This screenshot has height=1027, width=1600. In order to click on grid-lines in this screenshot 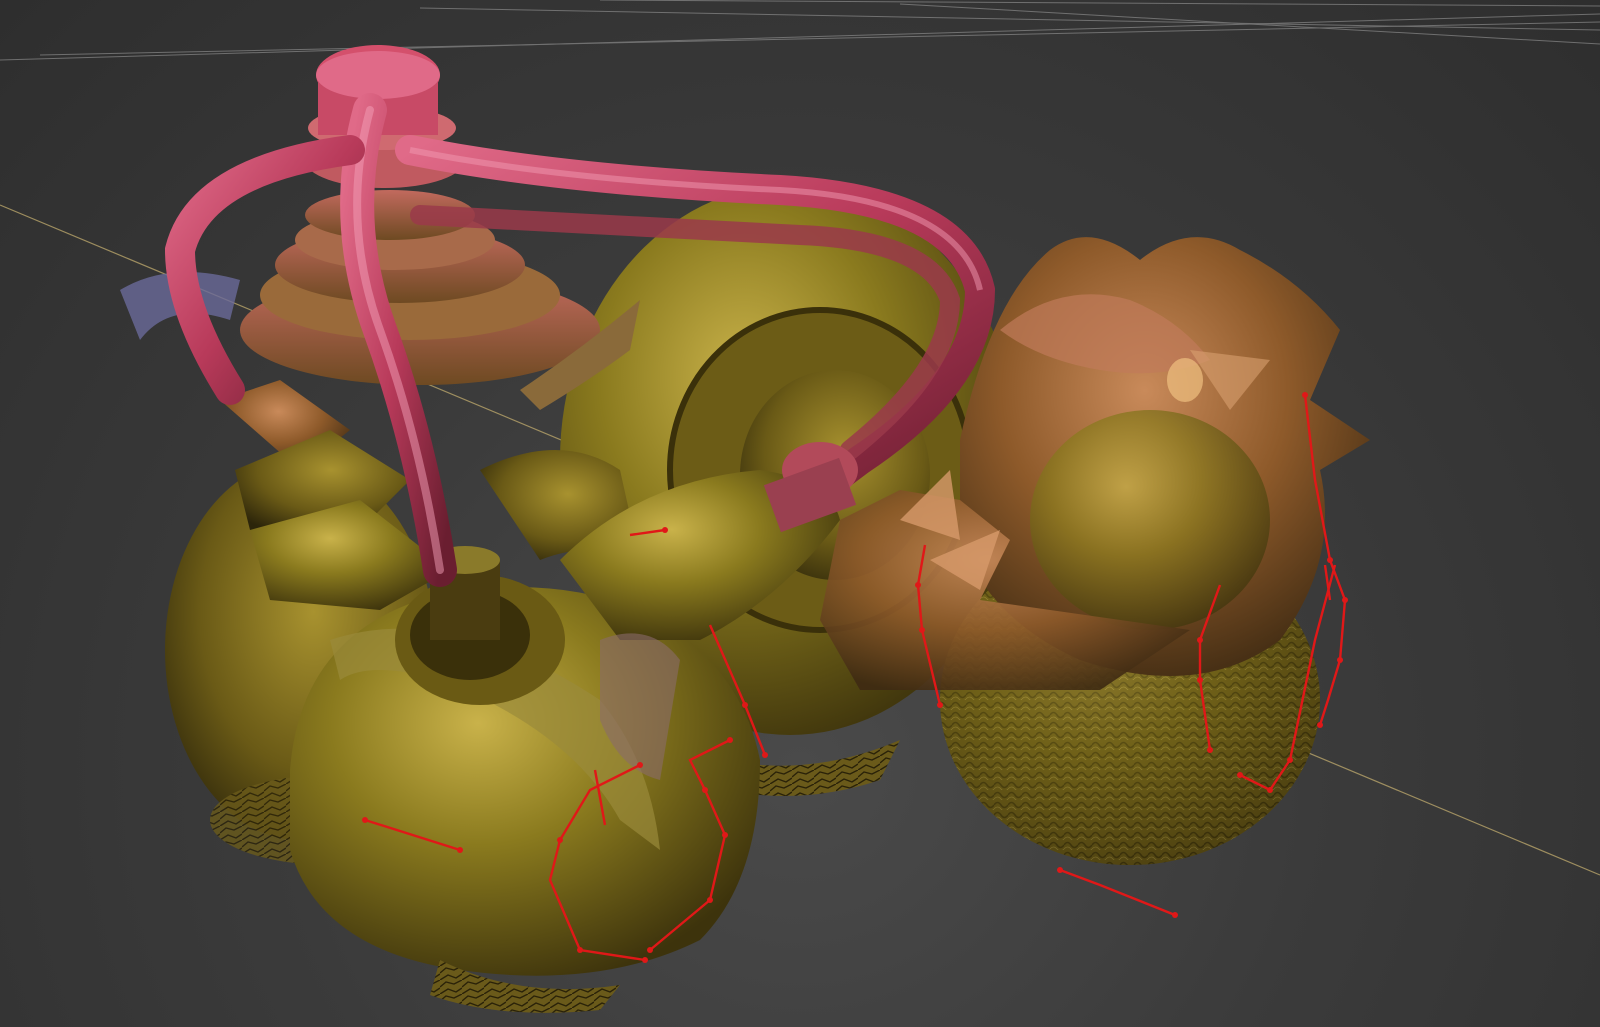, I will do `click(800, 30)`.